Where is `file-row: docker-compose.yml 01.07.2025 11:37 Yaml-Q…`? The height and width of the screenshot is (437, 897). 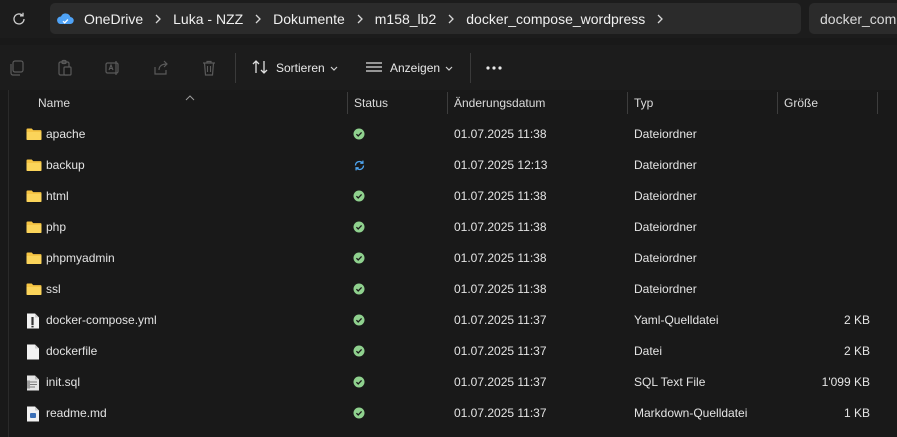 file-row: docker-compose.yml 01.07.2025 11:37 Yaml-Q… is located at coordinates (453, 320).